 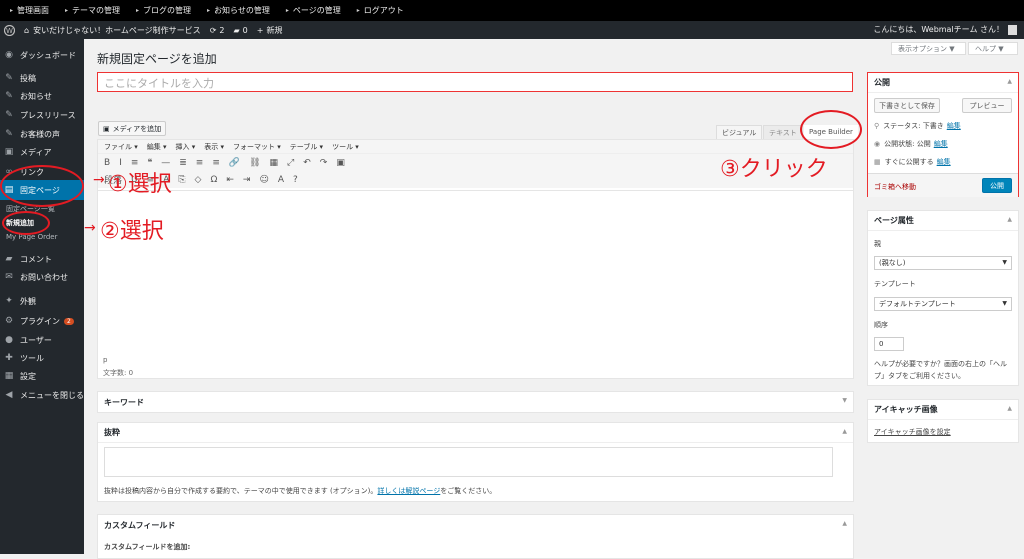 I want to click on attributes-header: ページ属性 ▲, so click(x=943, y=221).